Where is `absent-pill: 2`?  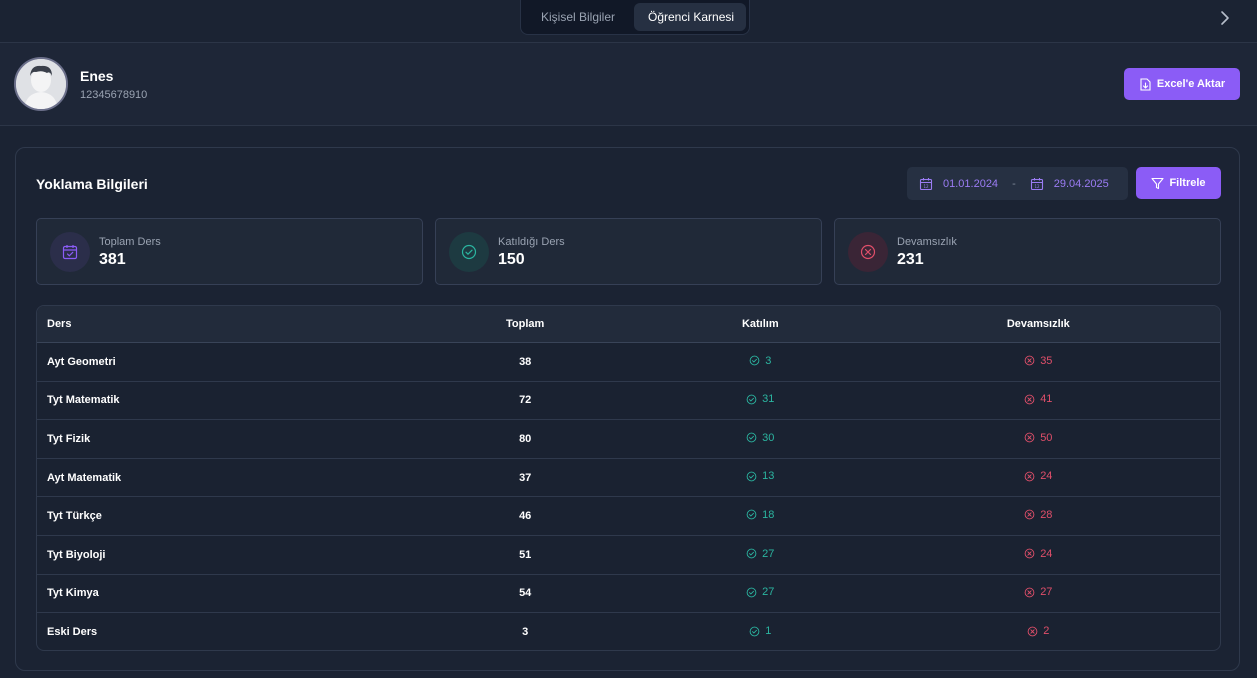
absent-pill: 2 is located at coordinates (1038, 631).